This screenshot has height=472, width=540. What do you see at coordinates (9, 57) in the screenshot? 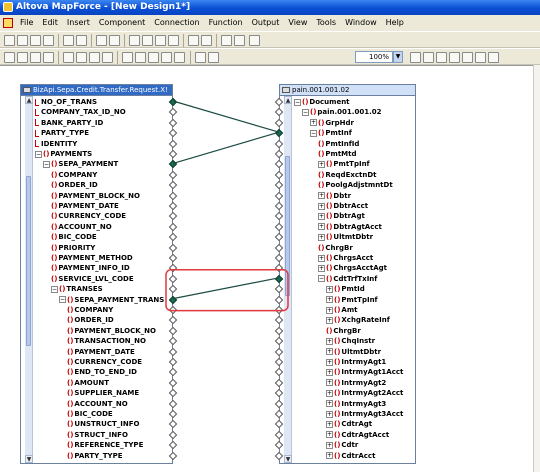
I see `insert-xml-icon` at bounding box center [9, 57].